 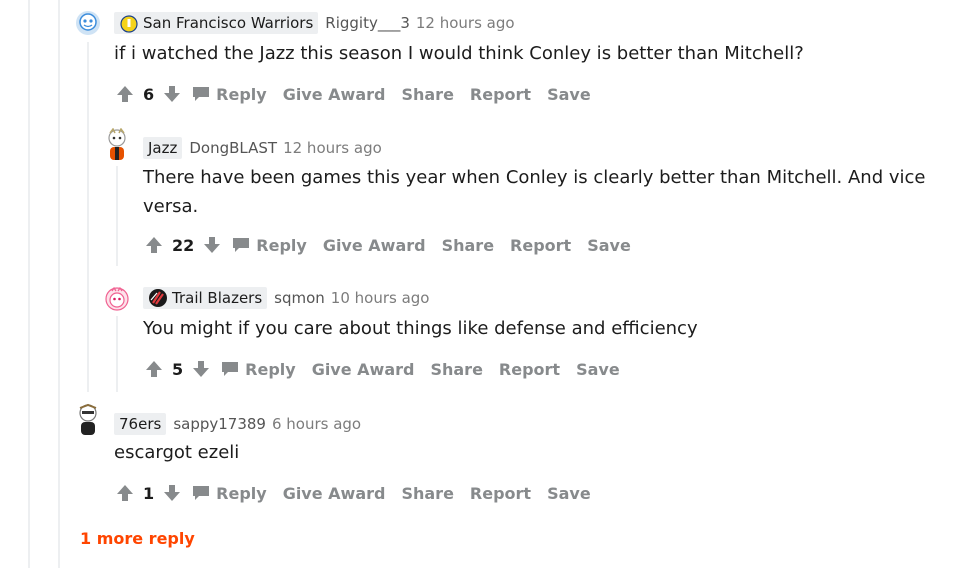 I want to click on vote-score: 6, so click(x=149, y=94).